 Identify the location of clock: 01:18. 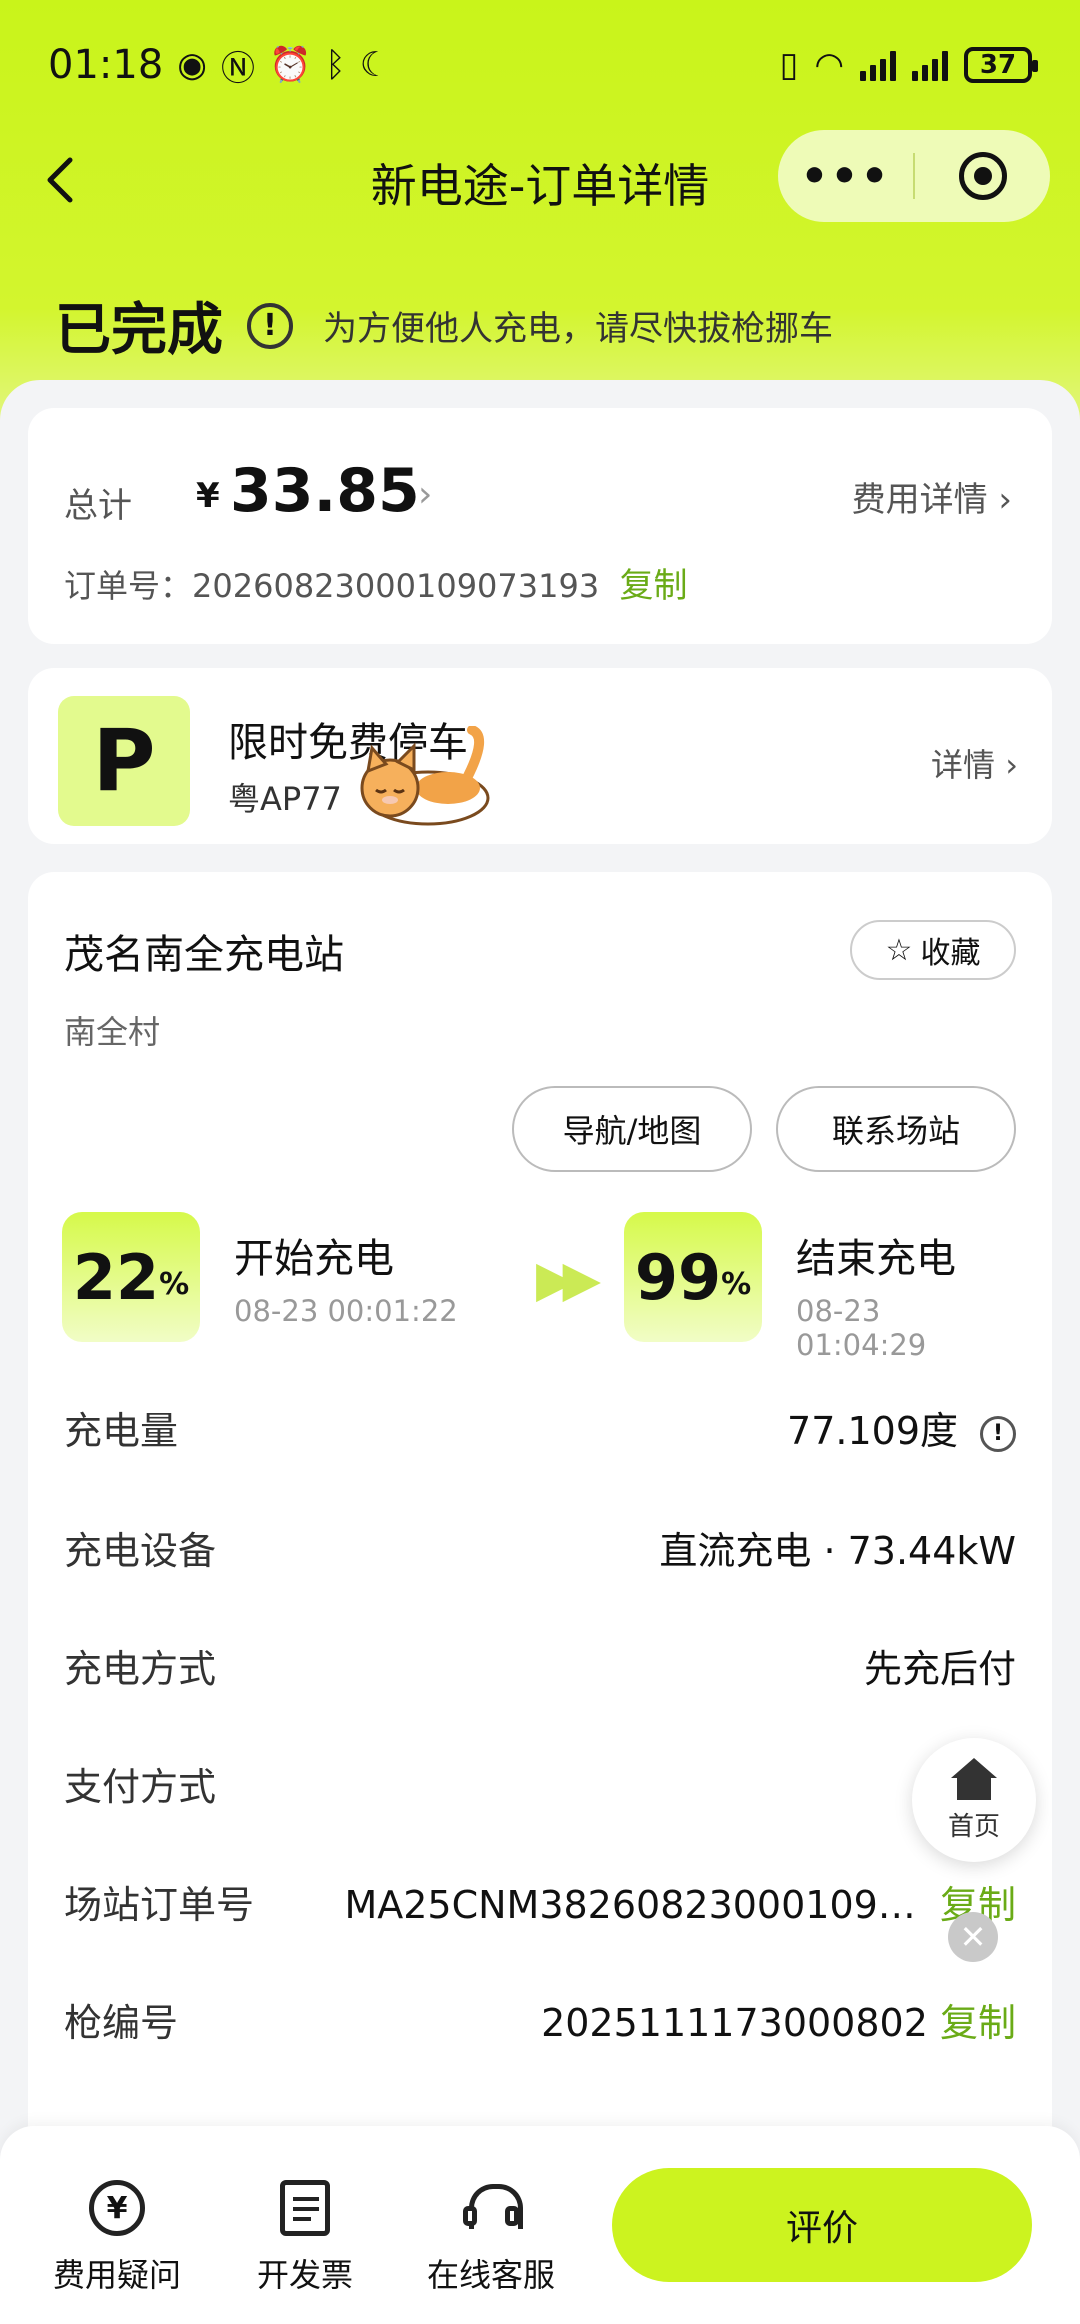
(106, 65).